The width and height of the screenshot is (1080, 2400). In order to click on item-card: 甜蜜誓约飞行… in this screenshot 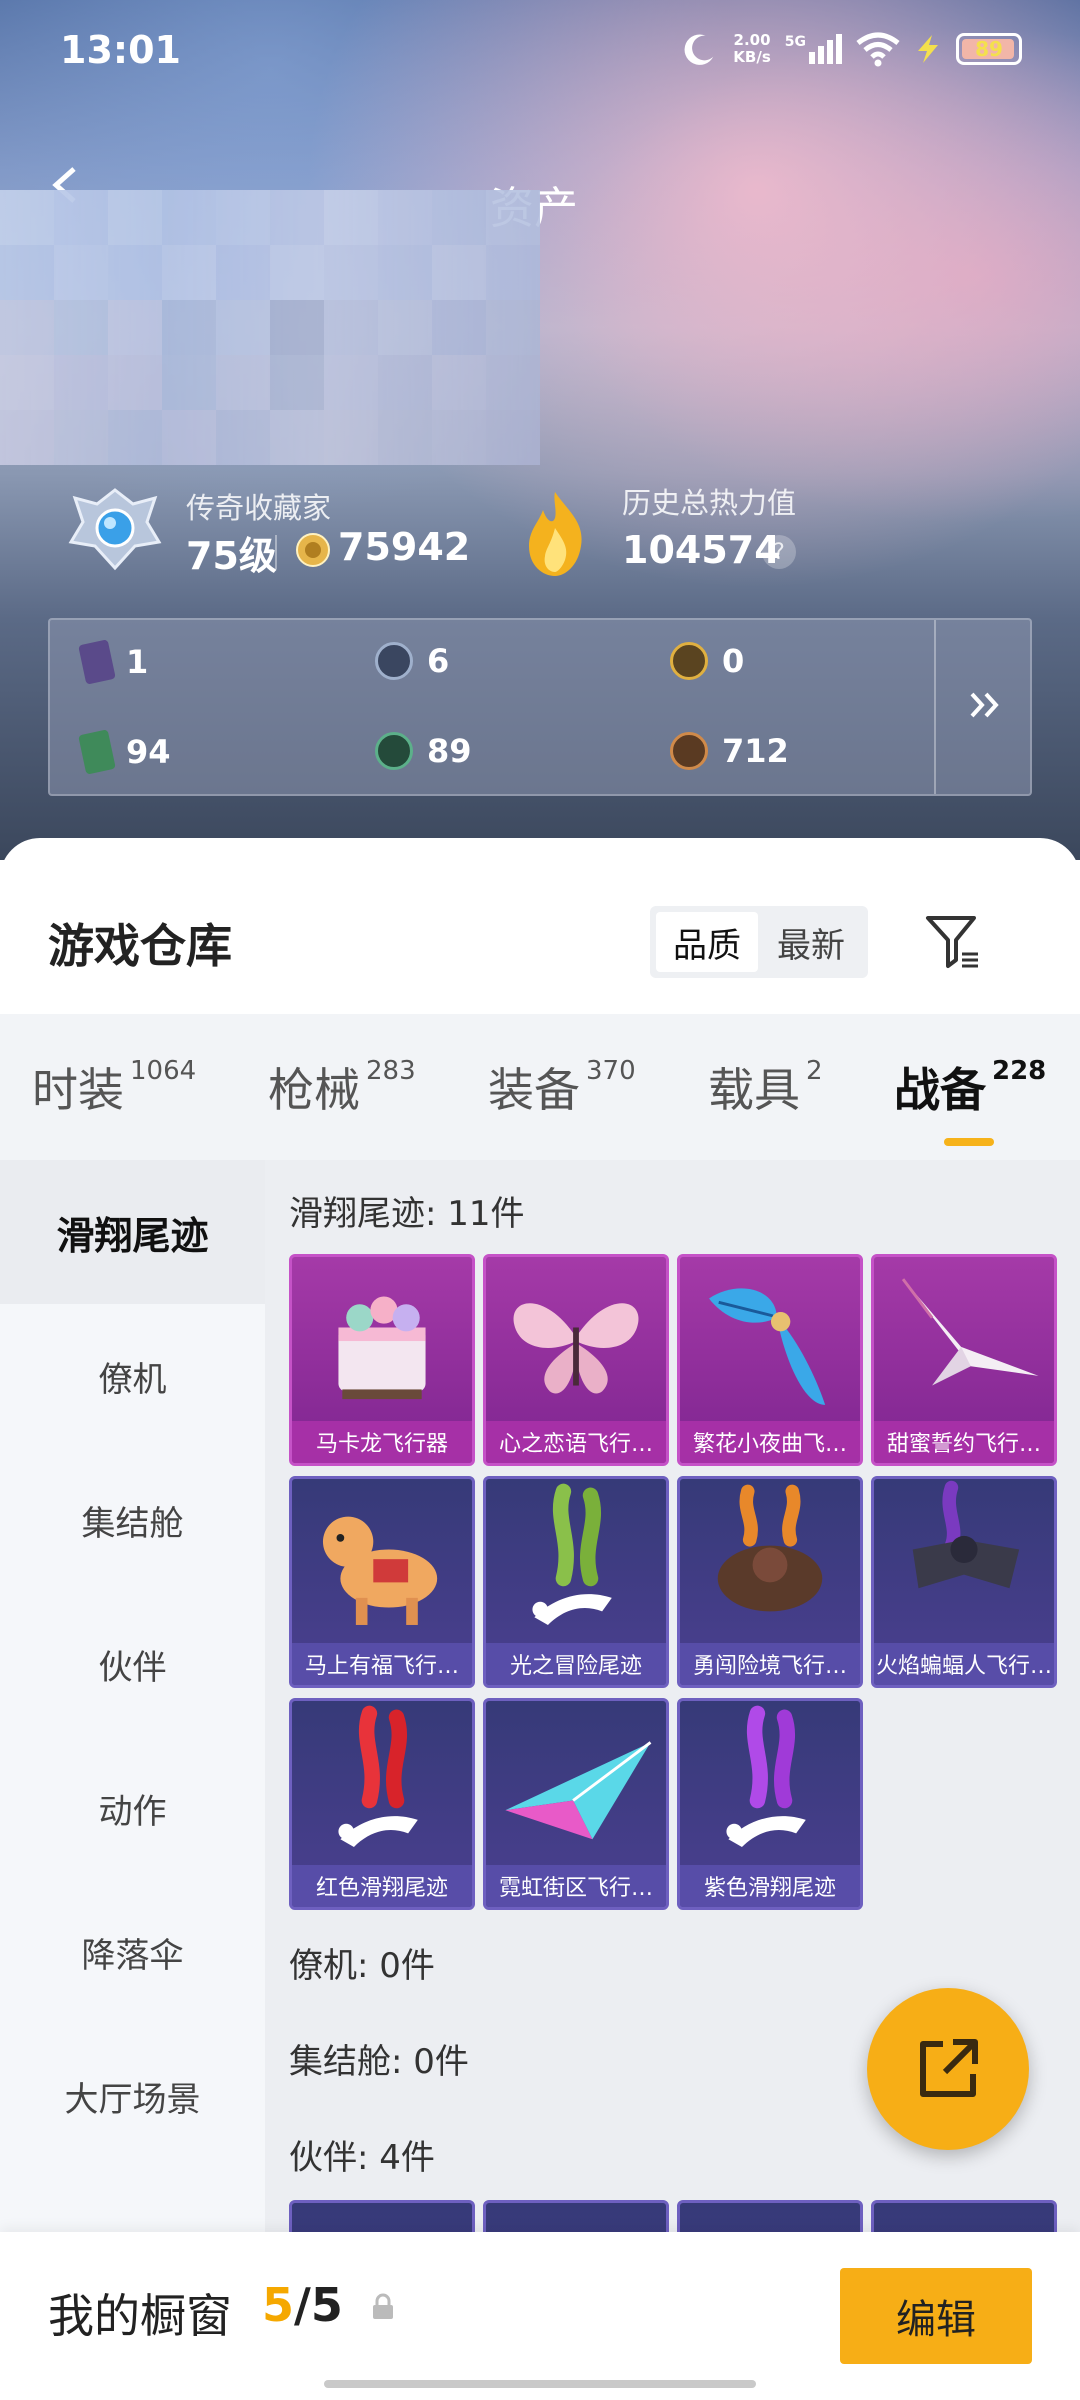, I will do `click(964, 1360)`.